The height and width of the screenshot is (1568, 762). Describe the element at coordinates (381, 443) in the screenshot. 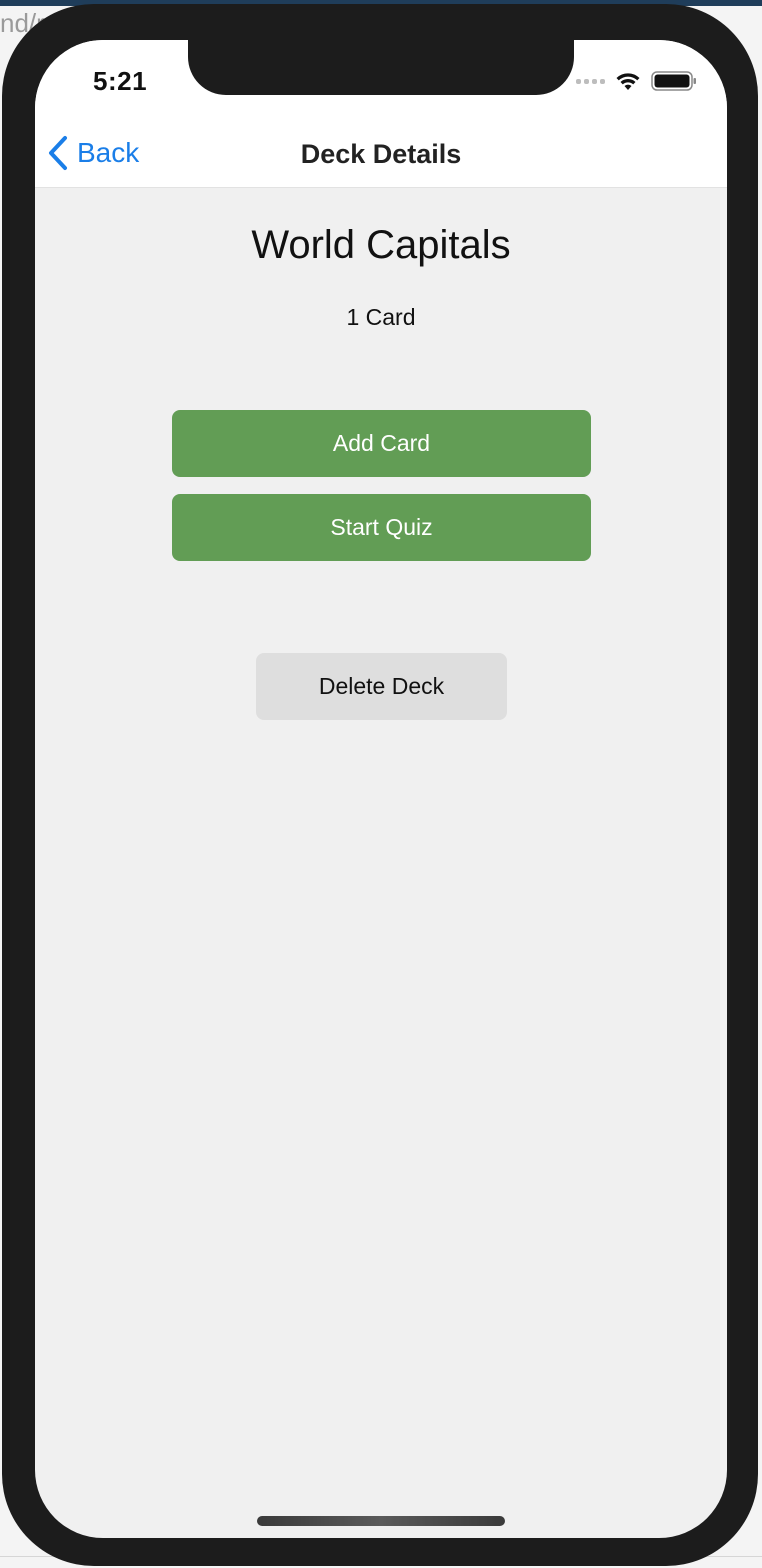

I see `add-card-button: Add Card` at that location.